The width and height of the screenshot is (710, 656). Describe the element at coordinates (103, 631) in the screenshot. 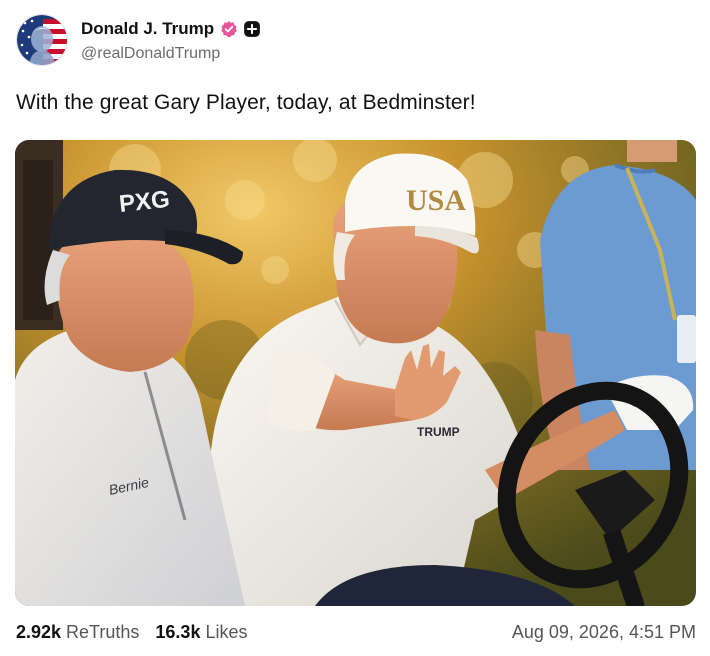

I see `retruths-label: ReTruths` at that location.